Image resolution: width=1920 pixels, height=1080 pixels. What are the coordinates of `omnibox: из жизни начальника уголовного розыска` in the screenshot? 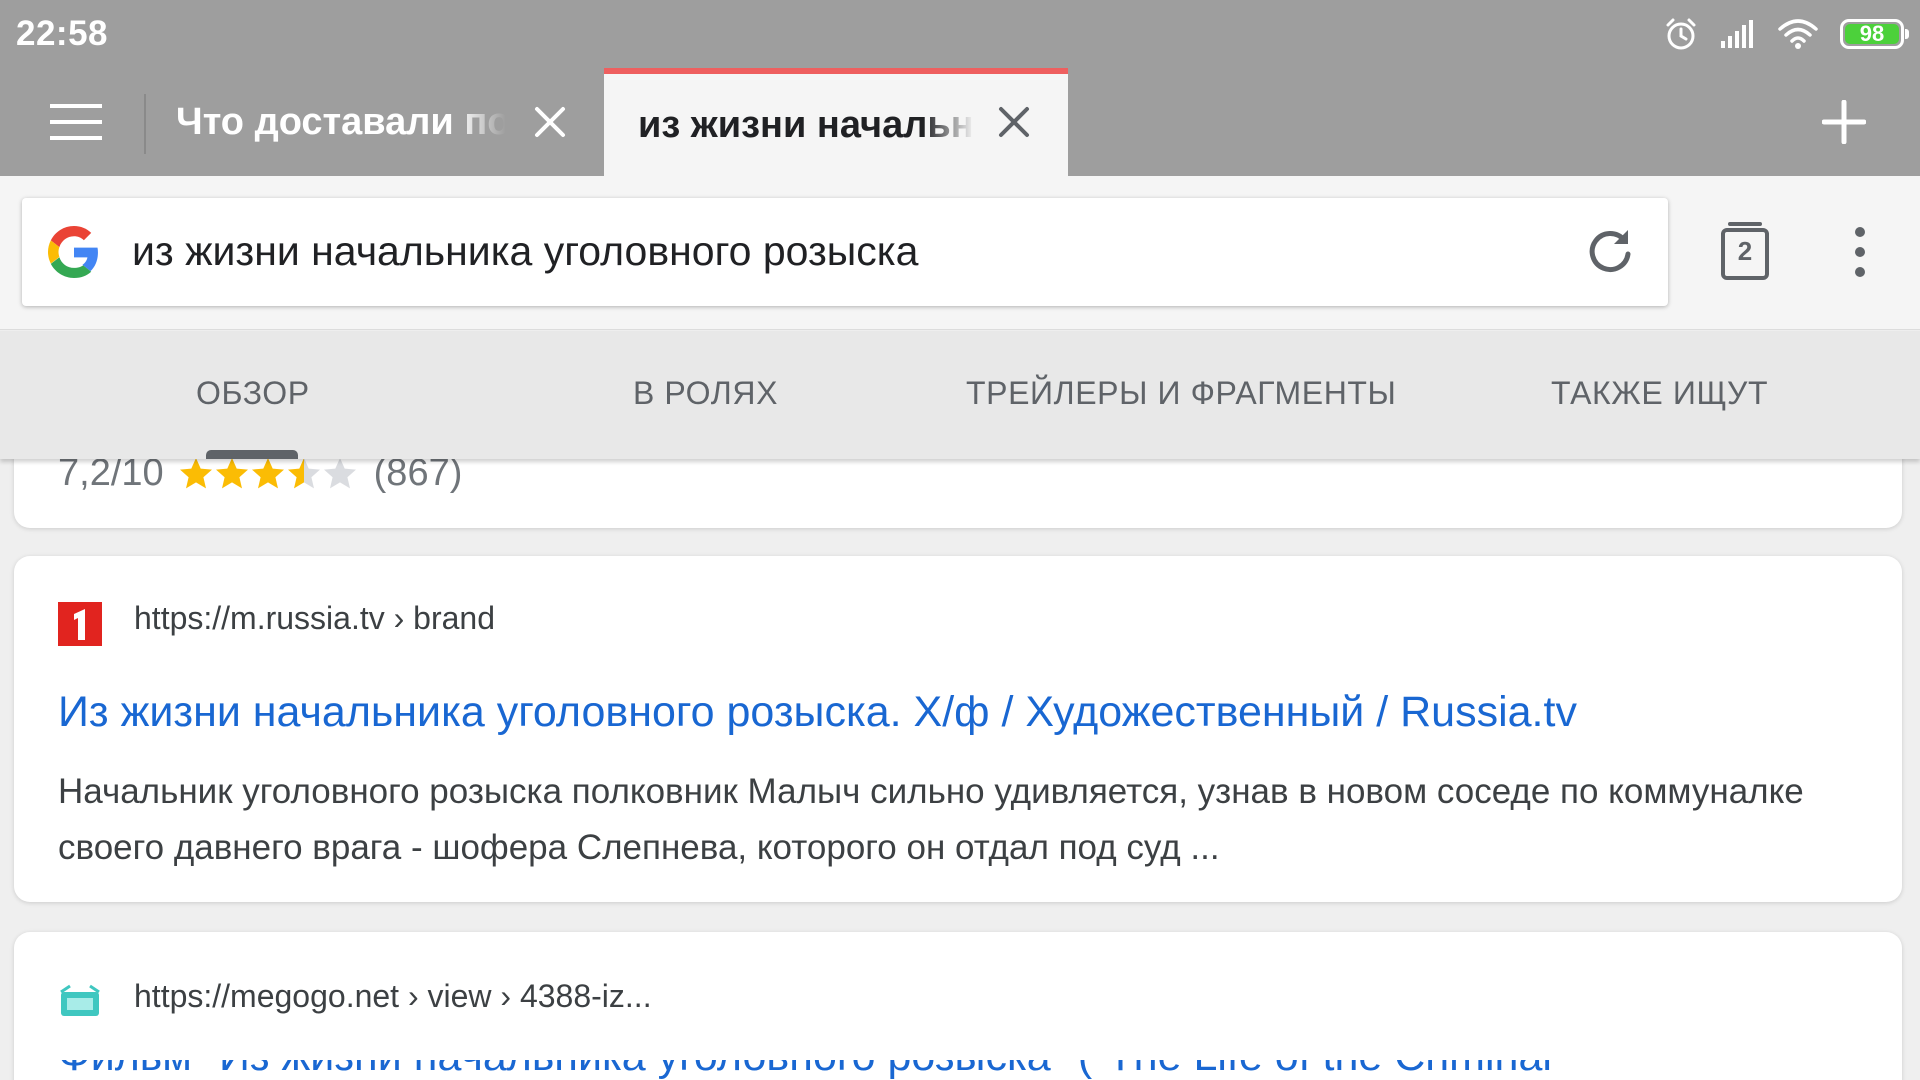 It's located at (845, 252).